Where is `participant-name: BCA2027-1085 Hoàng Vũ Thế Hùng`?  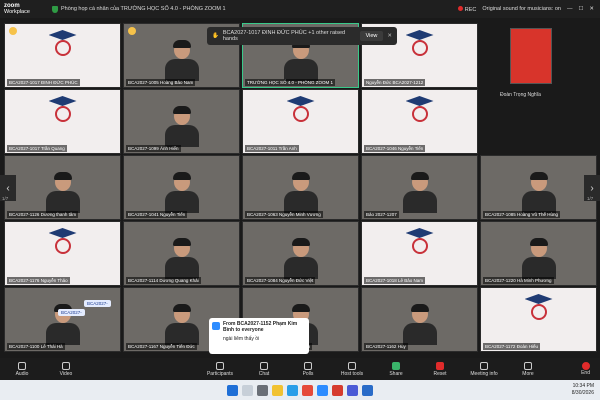 participant-name: BCA2027-1085 Hoàng Vũ Thế Hùng is located at coordinates (521, 214).